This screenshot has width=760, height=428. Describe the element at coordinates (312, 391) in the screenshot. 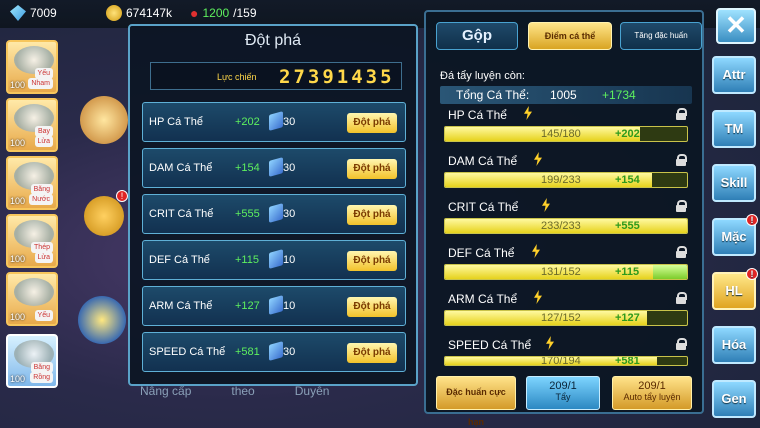

I see `tab-duyen: Duyên` at that location.